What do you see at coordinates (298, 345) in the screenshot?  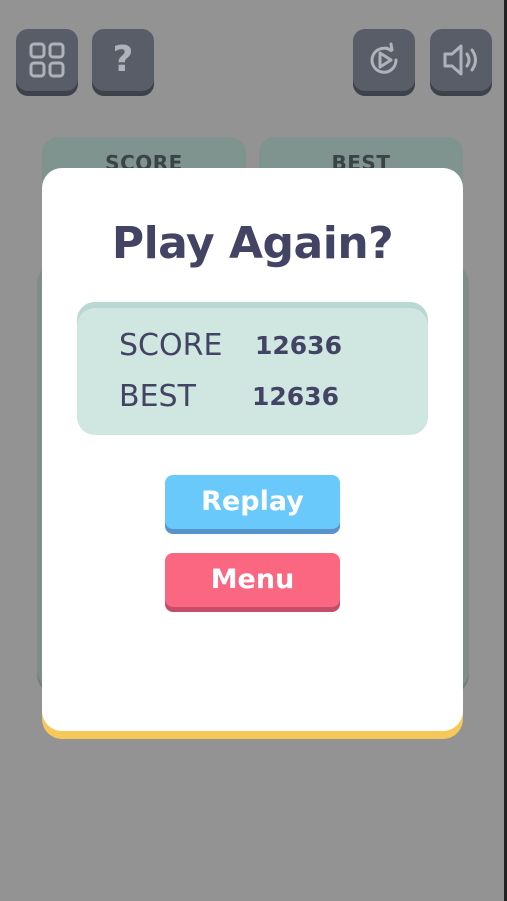 I see `score-value: 12636` at bounding box center [298, 345].